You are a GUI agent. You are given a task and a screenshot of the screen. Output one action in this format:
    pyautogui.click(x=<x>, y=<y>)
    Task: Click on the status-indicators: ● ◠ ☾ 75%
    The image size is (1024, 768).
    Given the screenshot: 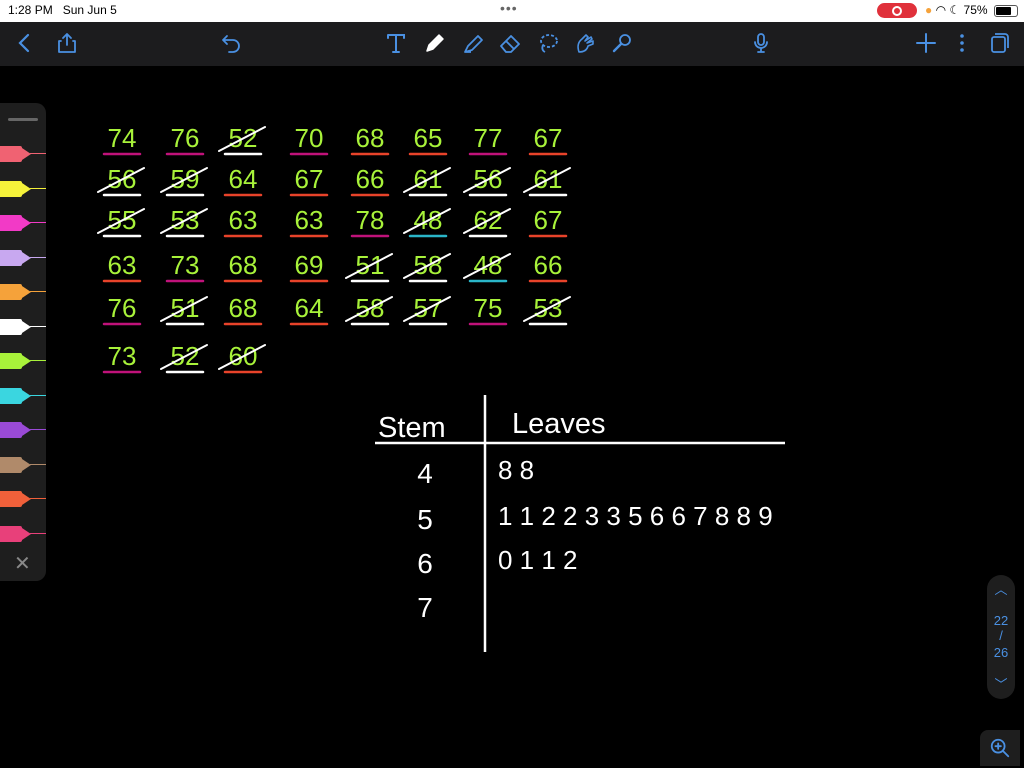 What is the action you would take?
    pyautogui.click(x=956, y=10)
    